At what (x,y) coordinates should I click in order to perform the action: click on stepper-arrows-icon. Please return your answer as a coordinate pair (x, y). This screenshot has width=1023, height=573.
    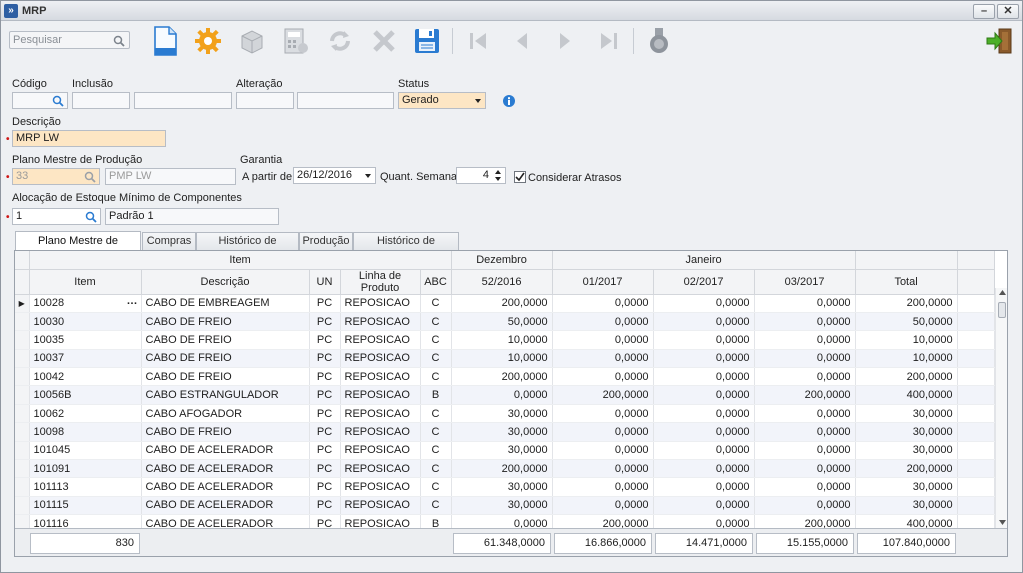
    Looking at the image, I should click on (498, 175).